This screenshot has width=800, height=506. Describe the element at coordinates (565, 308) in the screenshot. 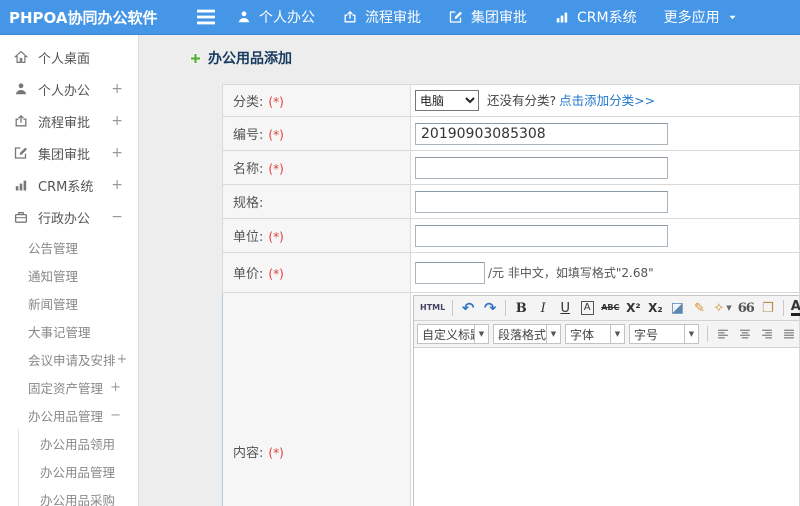

I see `editor-btn-underline: U` at that location.